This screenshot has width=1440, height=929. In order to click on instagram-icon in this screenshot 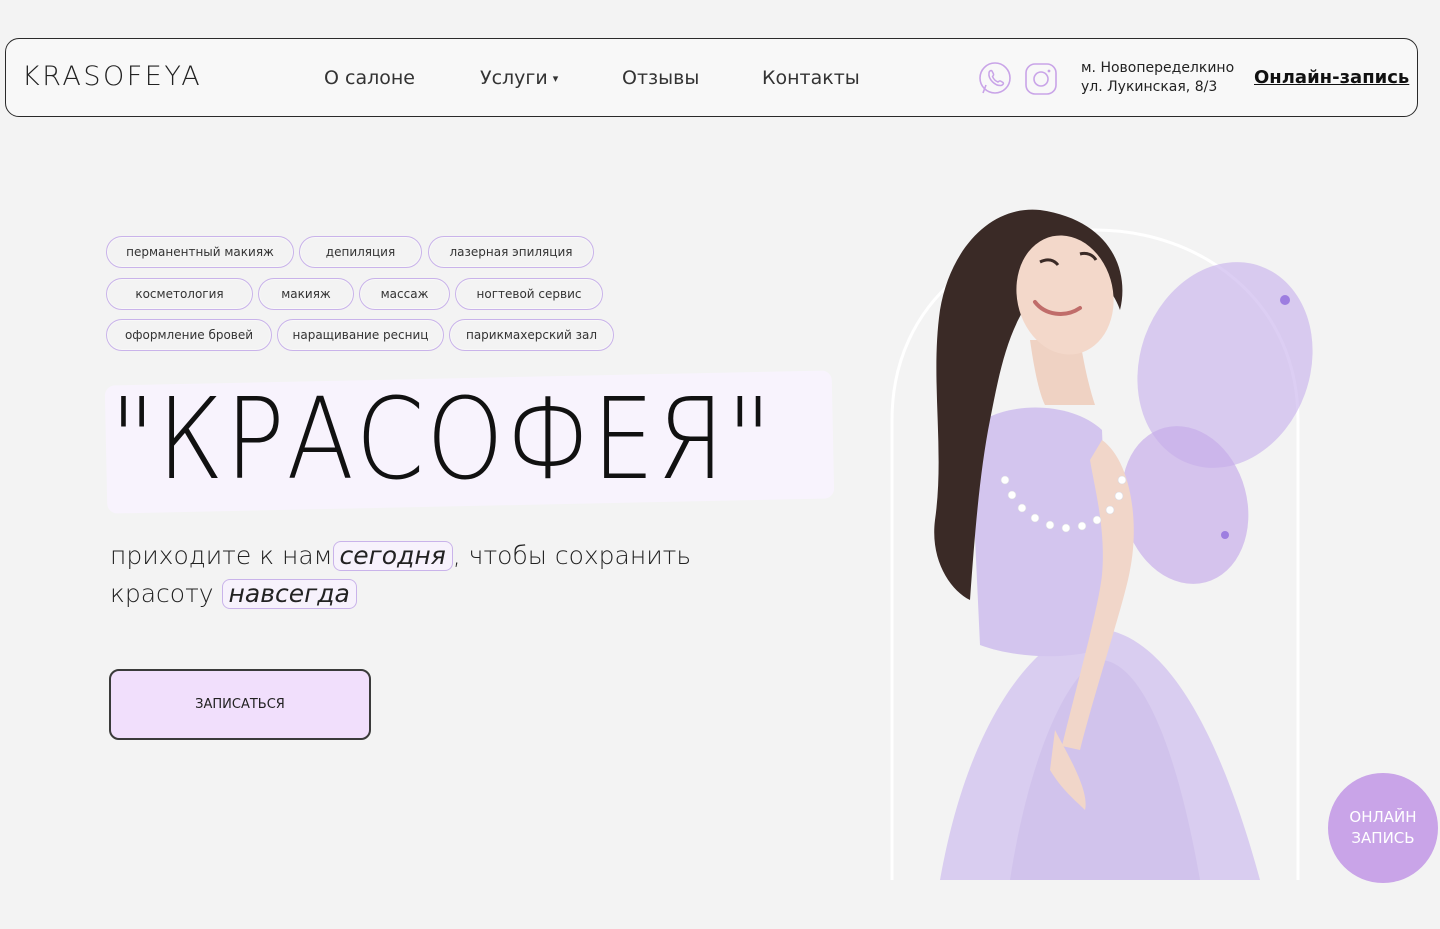, I will do `click(1041, 79)`.